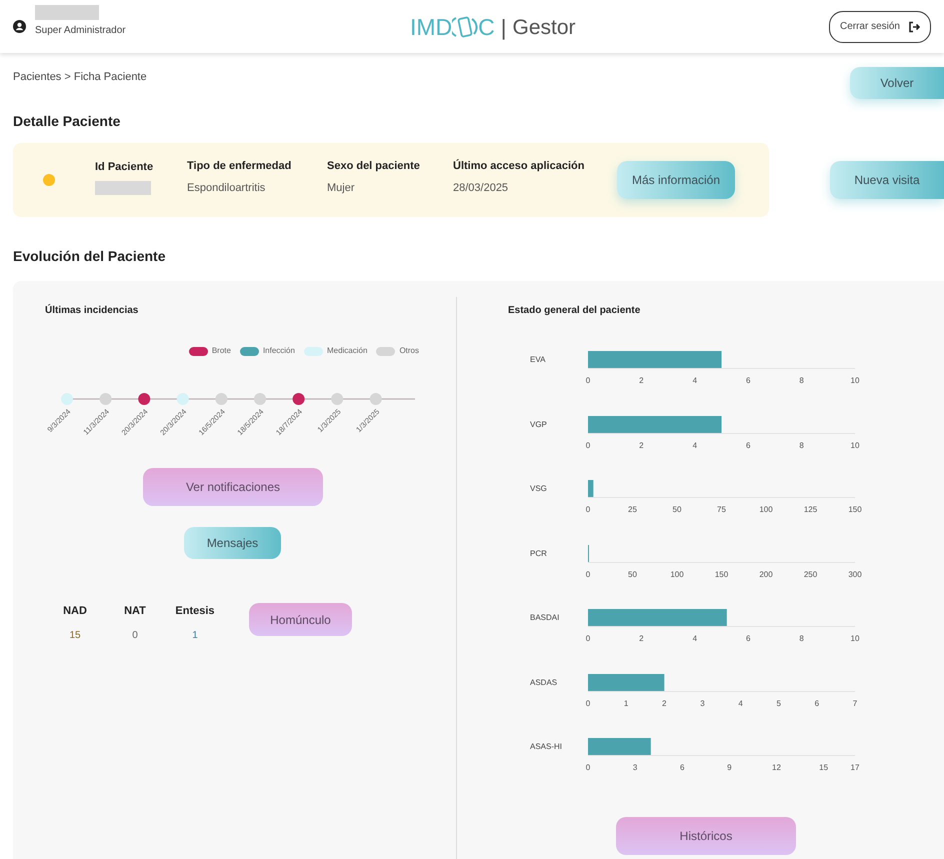 The width and height of the screenshot is (944, 859). What do you see at coordinates (519, 166) in the screenshot?
I see `field-label: Último acceso aplicación` at bounding box center [519, 166].